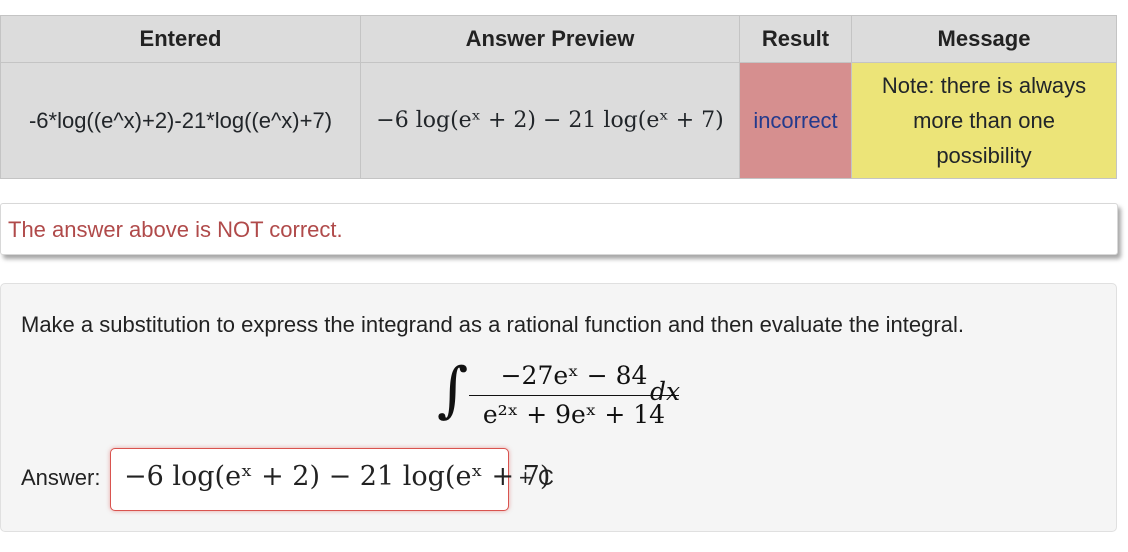  Describe the element at coordinates (536, 477) in the screenshot. I see `constant-of-integration: + C` at that location.